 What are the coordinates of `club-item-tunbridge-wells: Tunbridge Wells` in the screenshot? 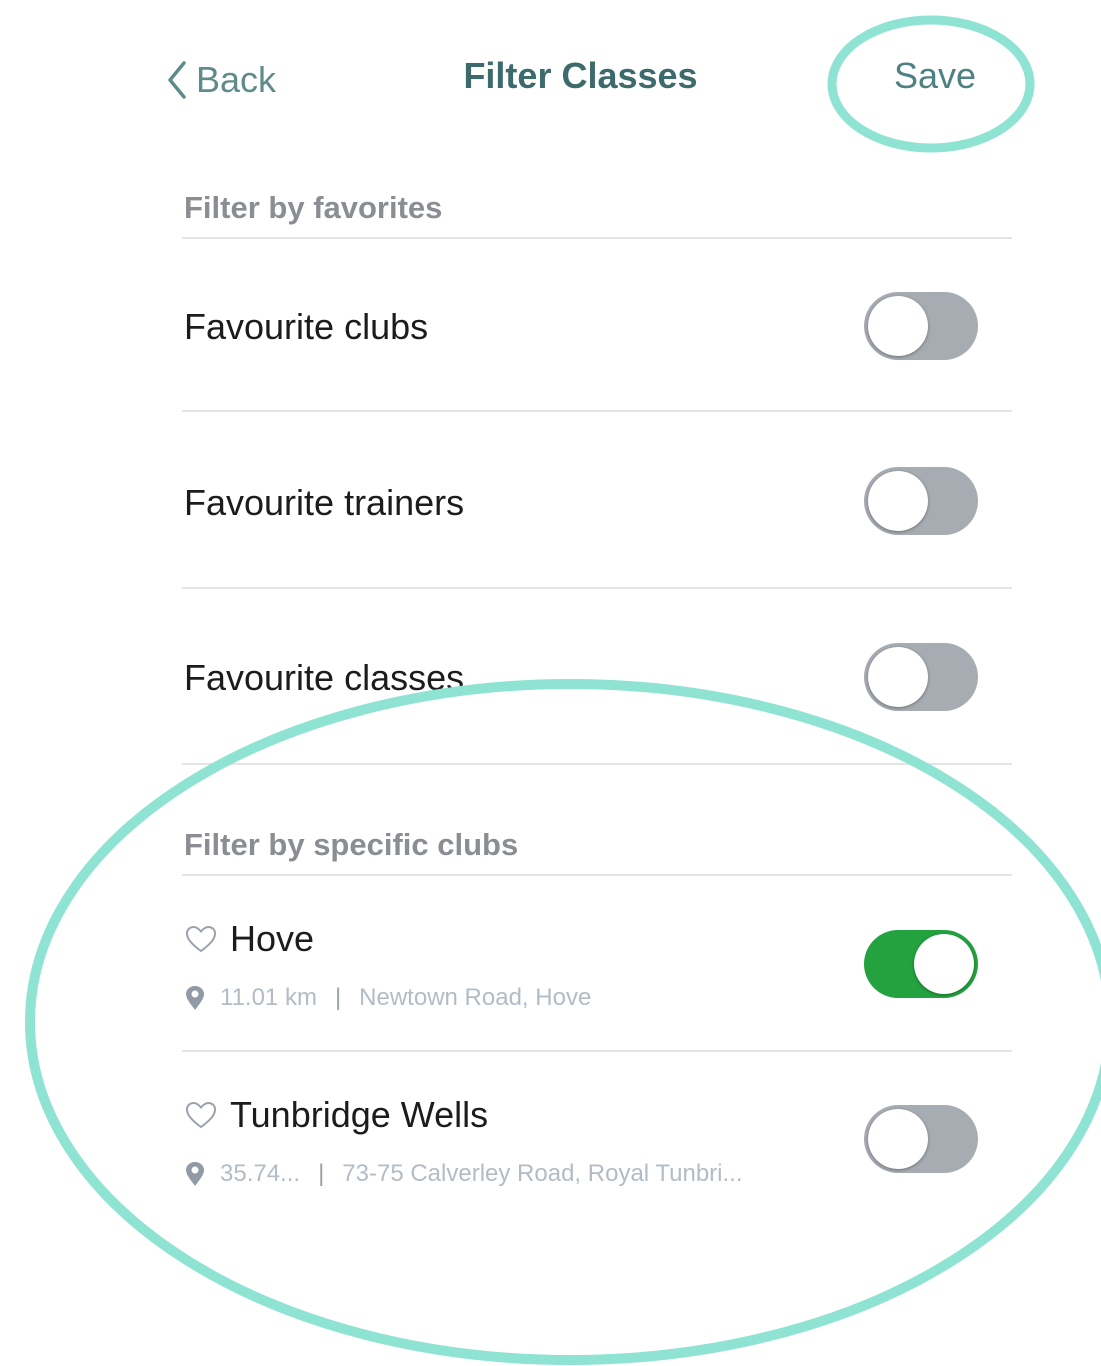 It's located at (336, 1115).